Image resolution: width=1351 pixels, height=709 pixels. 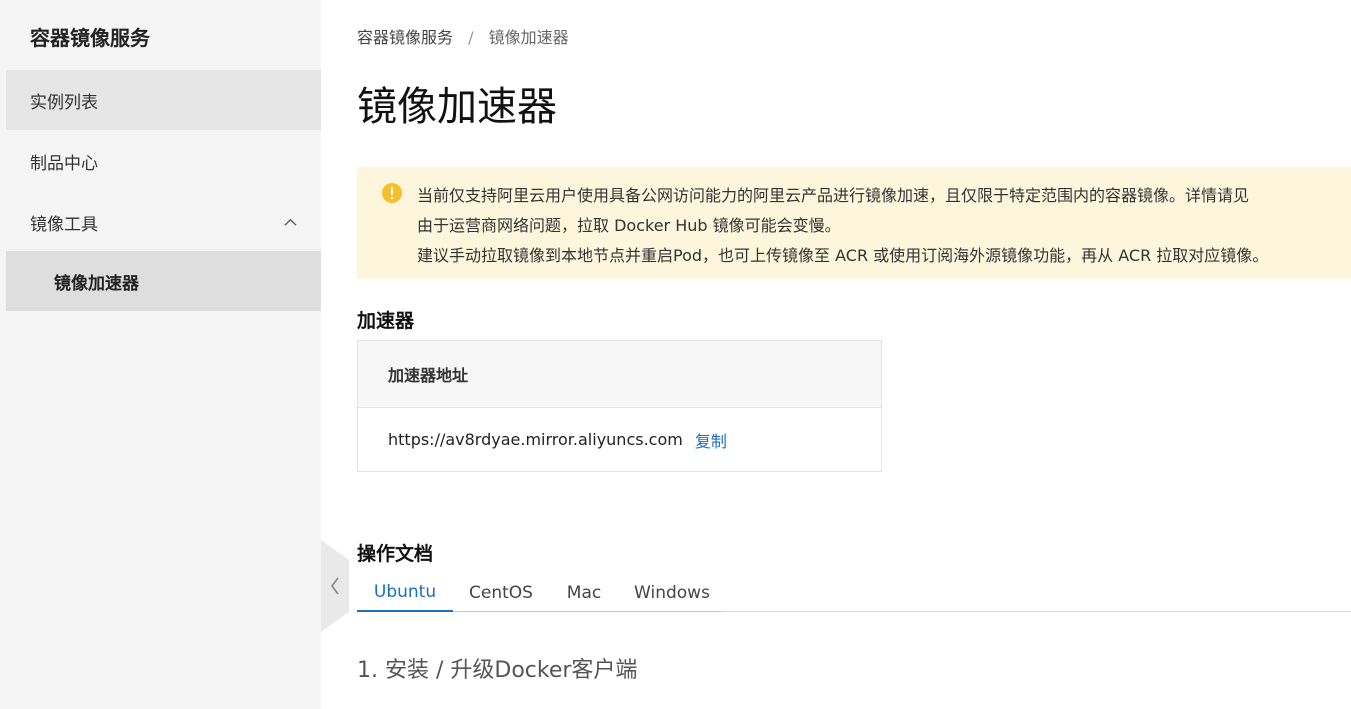 I want to click on sidebar-item-image-tools: 镜像工具, so click(x=163, y=222).